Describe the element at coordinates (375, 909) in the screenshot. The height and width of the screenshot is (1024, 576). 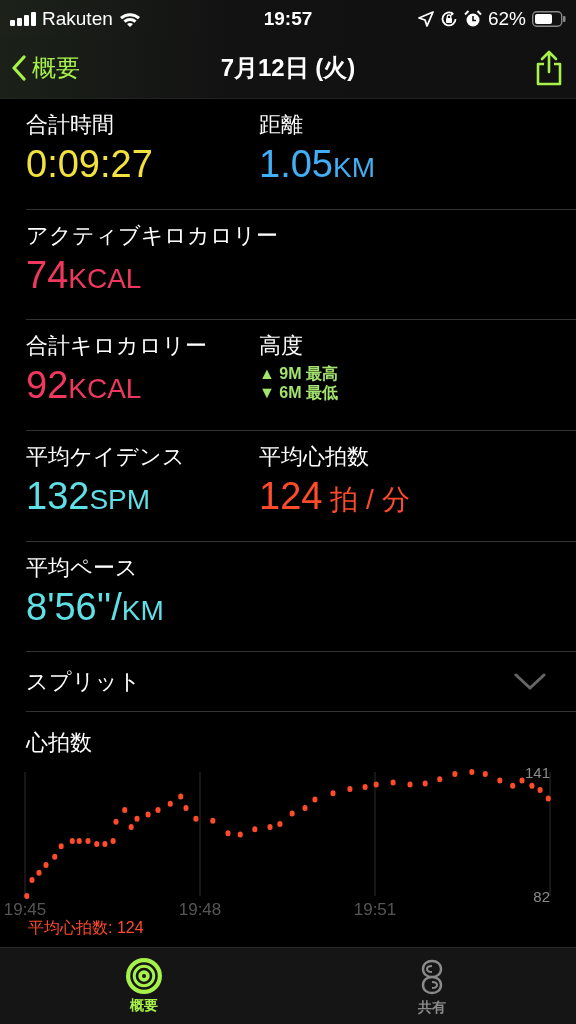
I see `axis-tick-label: 19:51` at that location.